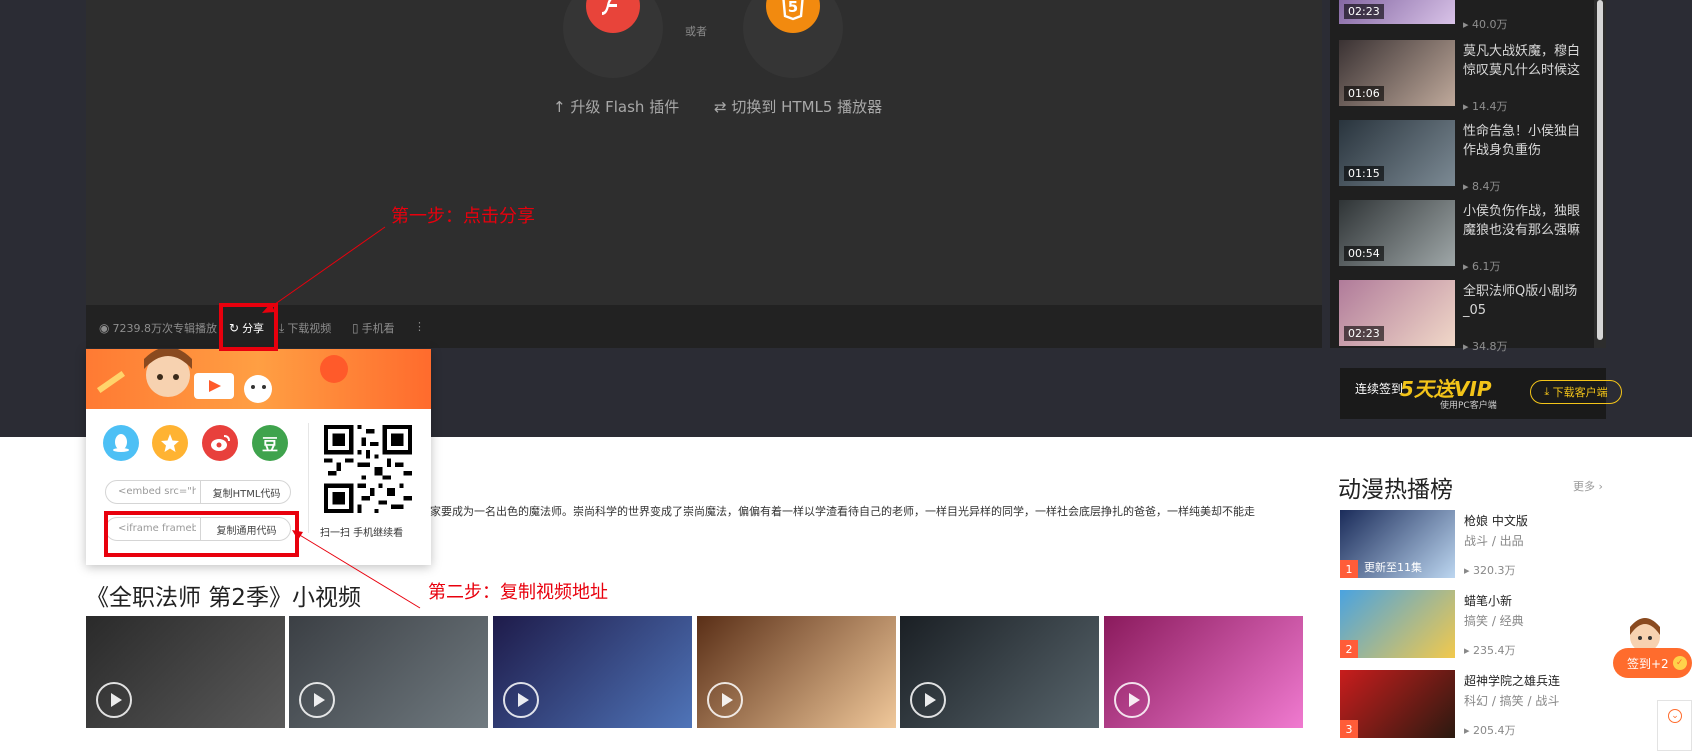 The width and height of the screenshot is (1692, 751). What do you see at coordinates (1395, 490) in the screenshot?
I see `hot-list-title: 动漫热播榜` at bounding box center [1395, 490].